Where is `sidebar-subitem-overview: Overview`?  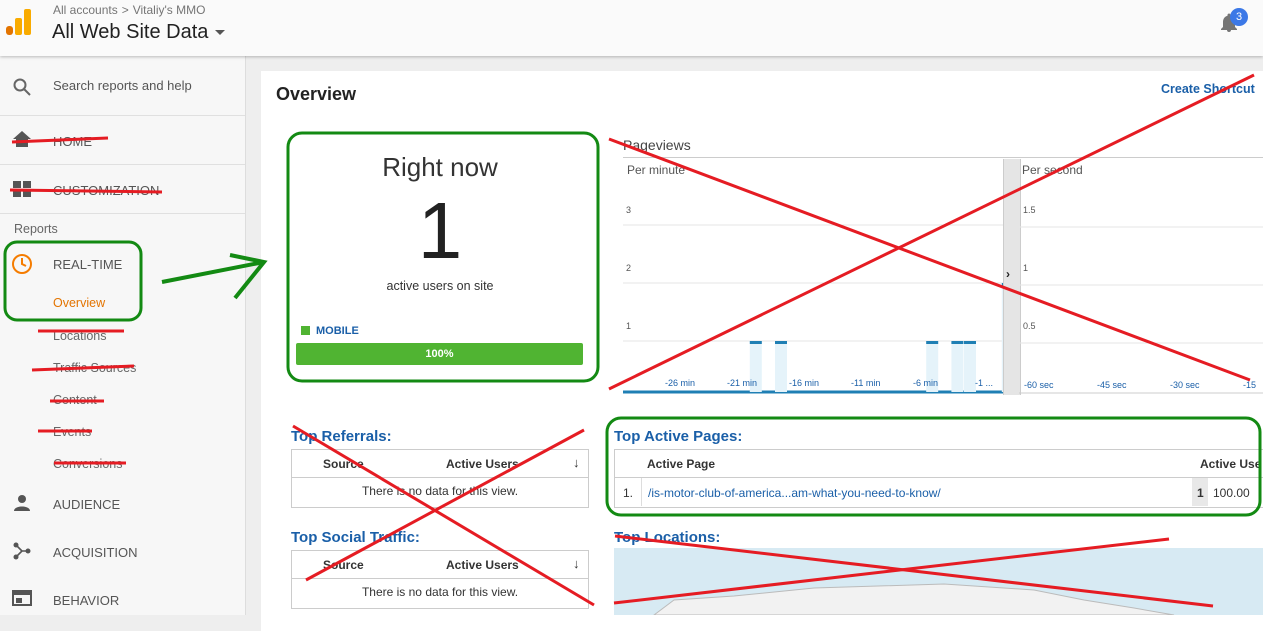 sidebar-subitem-overview: Overview is located at coordinates (79, 303).